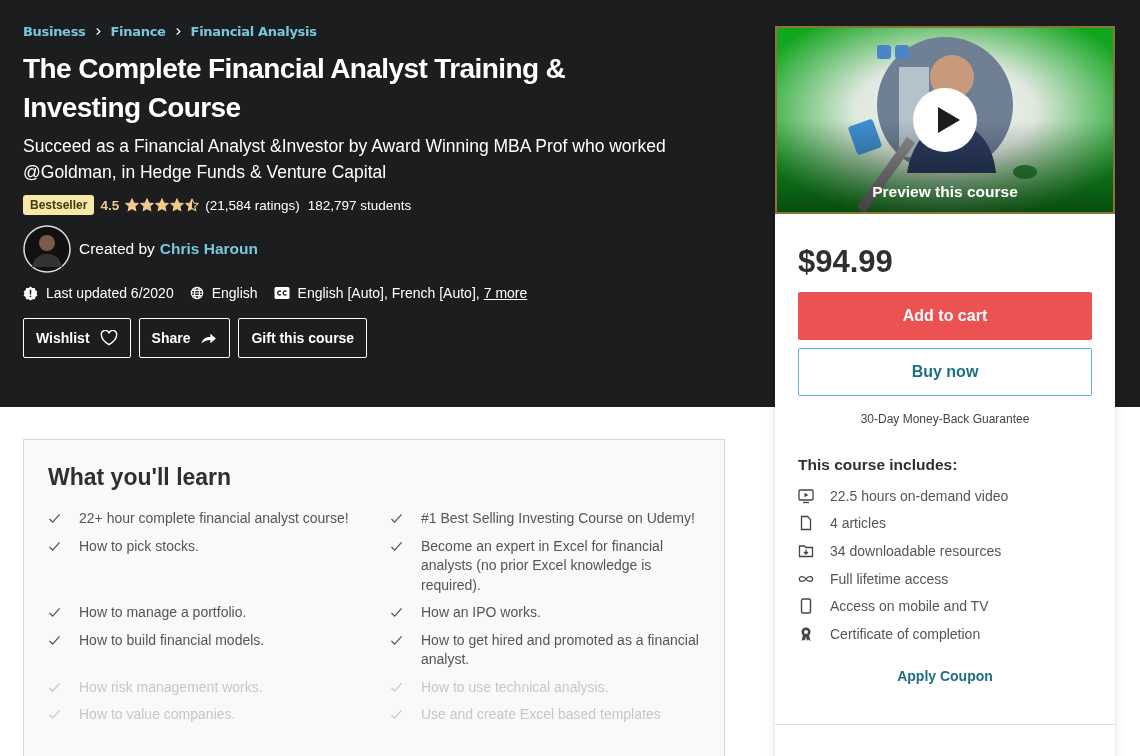  I want to click on course-title: The Complete Financial Analyst Training & Investing Course, so click(295, 88).